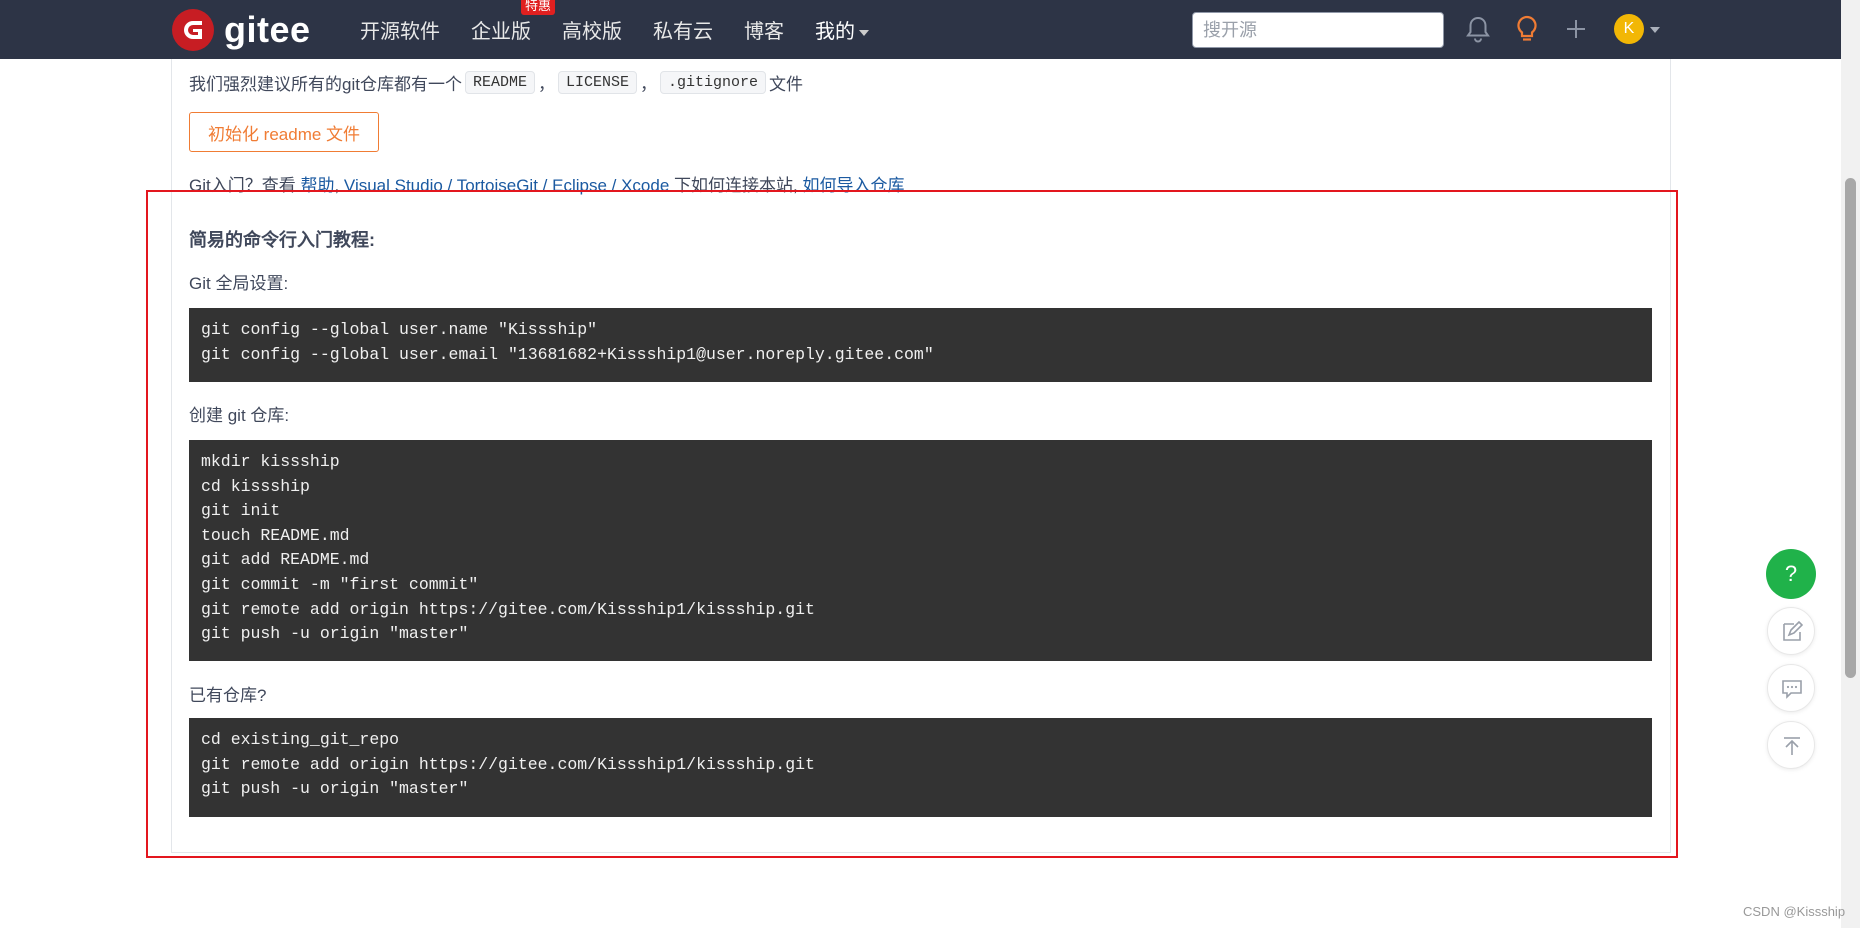 This screenshot has height=928, width=1860. I want to click on section-label-existing-repo: 已有仓库?, so click(228, 695).